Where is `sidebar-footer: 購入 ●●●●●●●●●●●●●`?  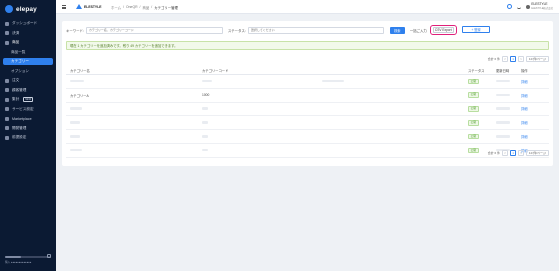
sidebar-footer: 購入 ●●●●●●●●●●●●● is located at coordinates (28, 259).